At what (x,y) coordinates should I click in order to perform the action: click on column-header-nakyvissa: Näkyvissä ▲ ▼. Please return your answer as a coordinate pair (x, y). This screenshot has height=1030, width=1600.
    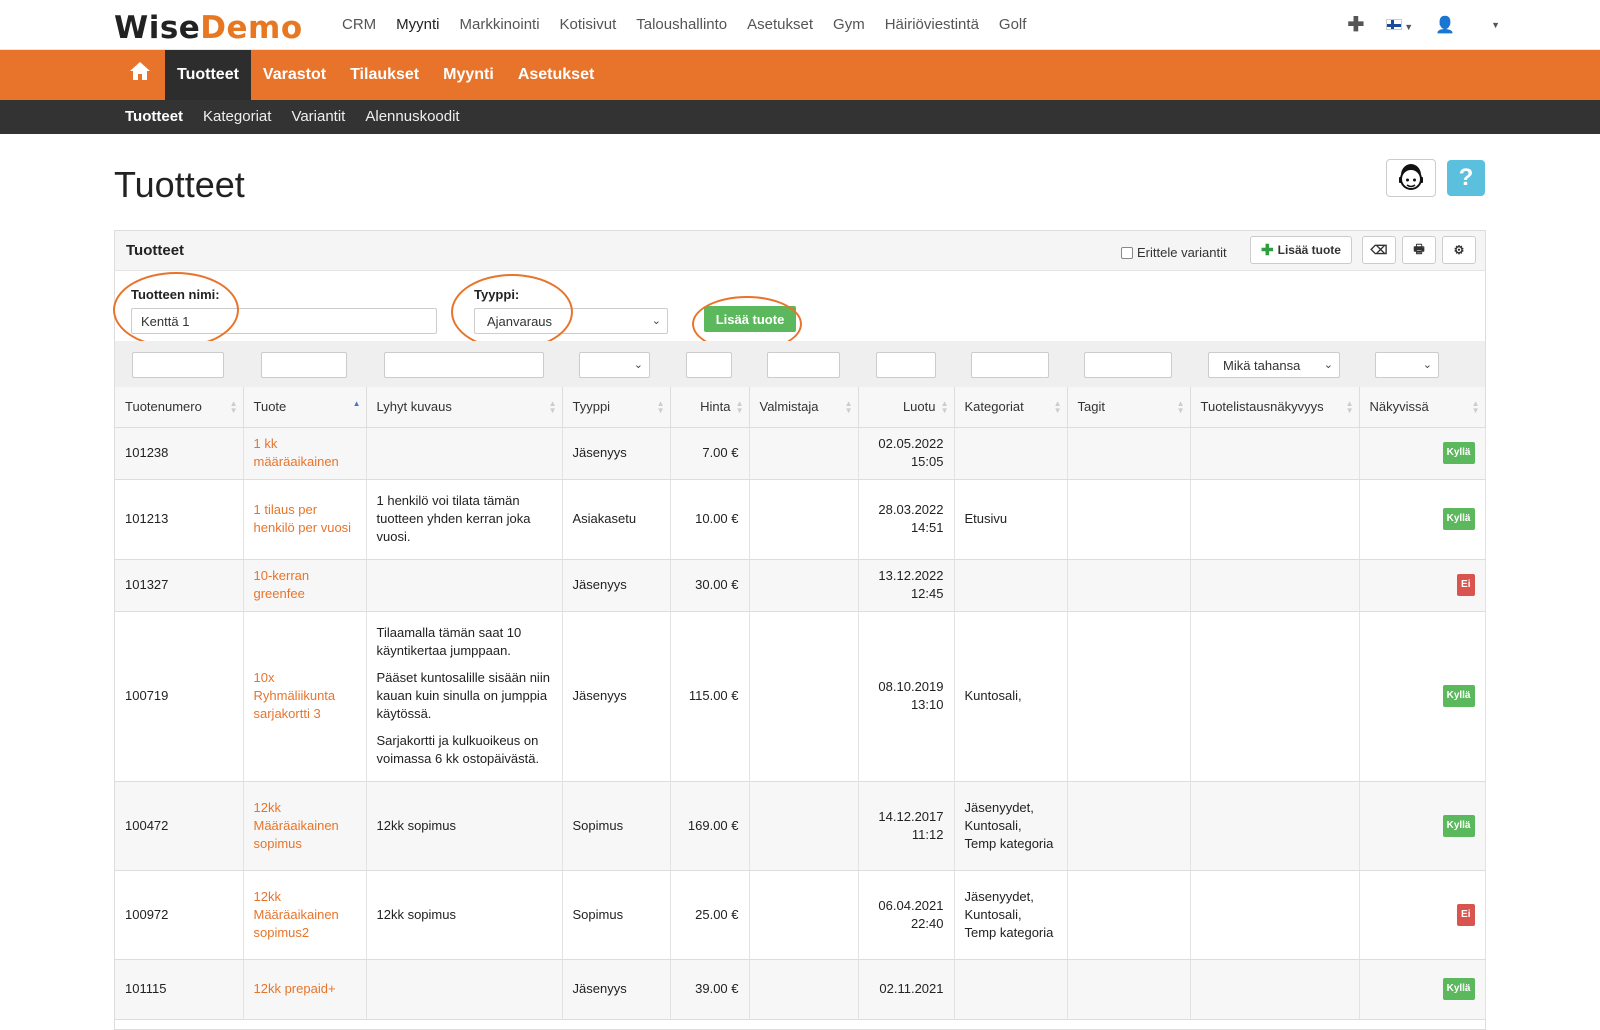
    Looking at the image, I should click on (1422, 407).